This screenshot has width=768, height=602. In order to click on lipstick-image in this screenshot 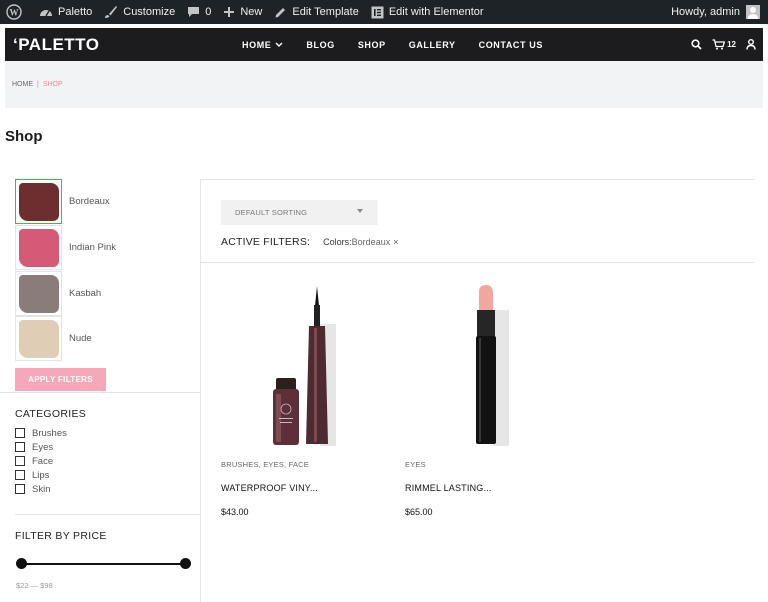, I will do `click(490, 363)`.